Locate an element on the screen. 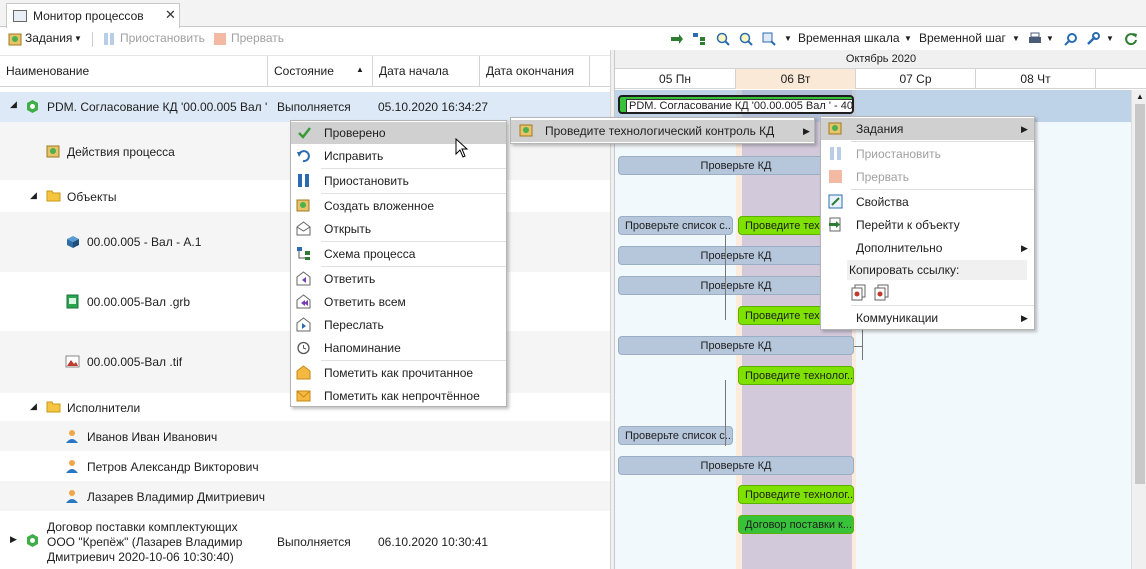 The image size is (1146, 569). actions-icon is located at coordinates (53, 151).